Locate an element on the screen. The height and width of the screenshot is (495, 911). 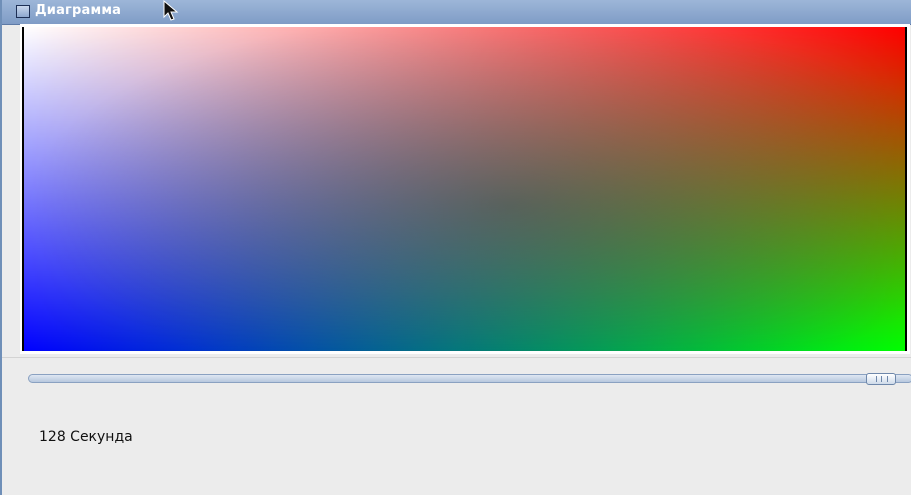
slider-grip-icon is located at coordinates (882, 379).